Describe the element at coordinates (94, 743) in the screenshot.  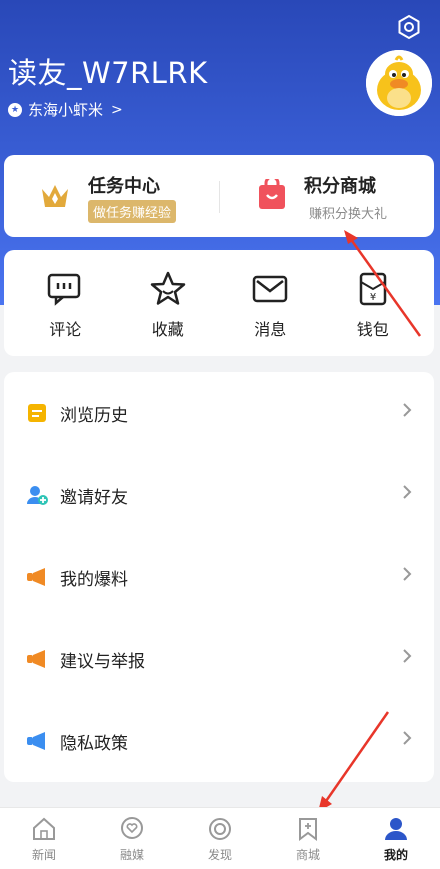
I see `menu-item-label: 隐私政策` at that location.